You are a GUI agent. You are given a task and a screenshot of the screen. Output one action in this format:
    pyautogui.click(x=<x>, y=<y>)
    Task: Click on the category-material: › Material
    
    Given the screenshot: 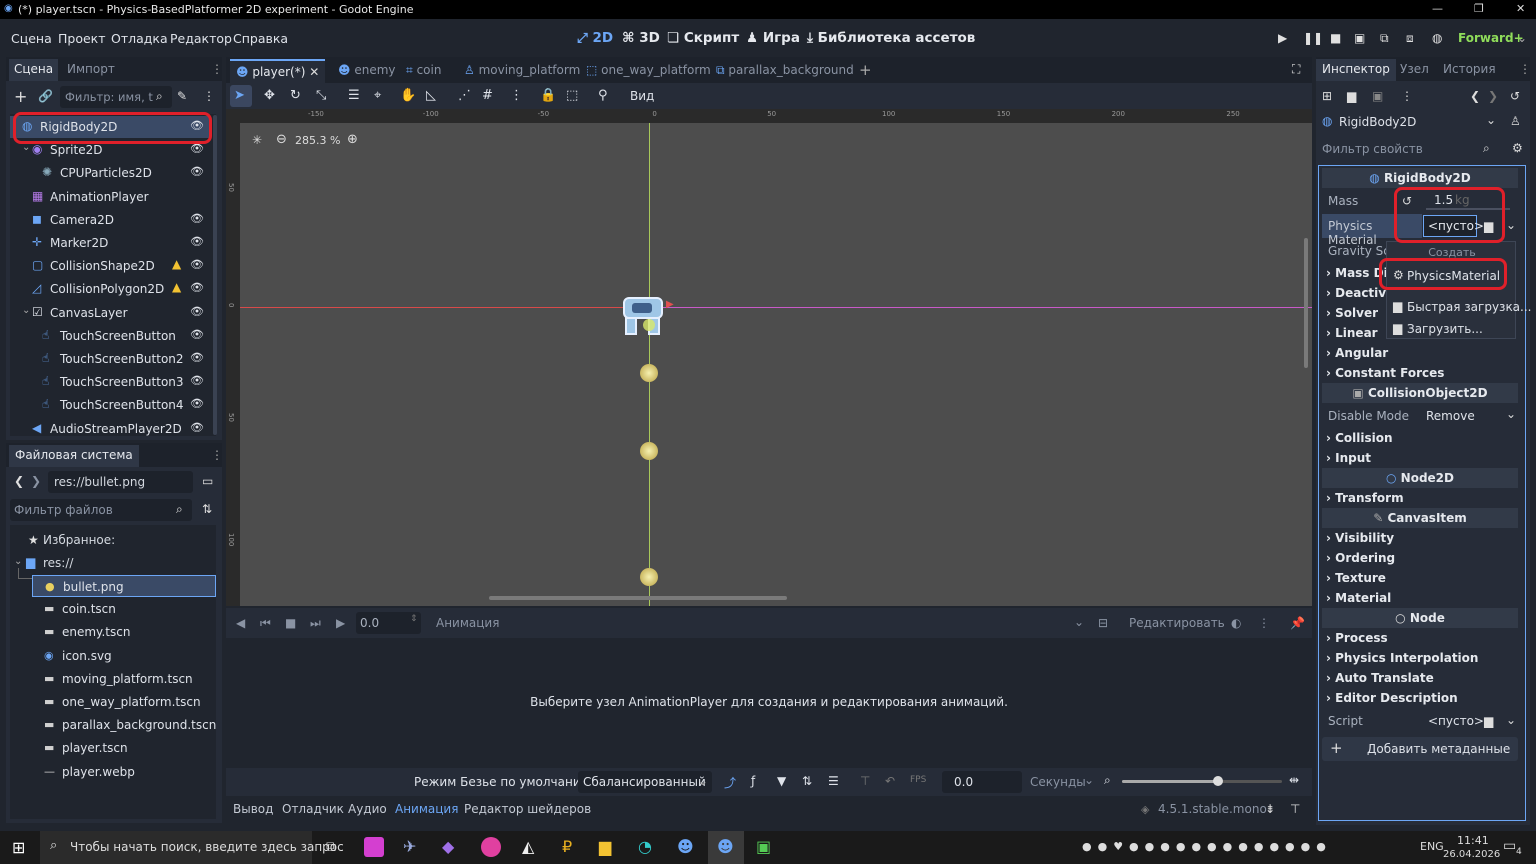 What is the action you would take?
    pyautogui.click(x=1358, y=598)
    